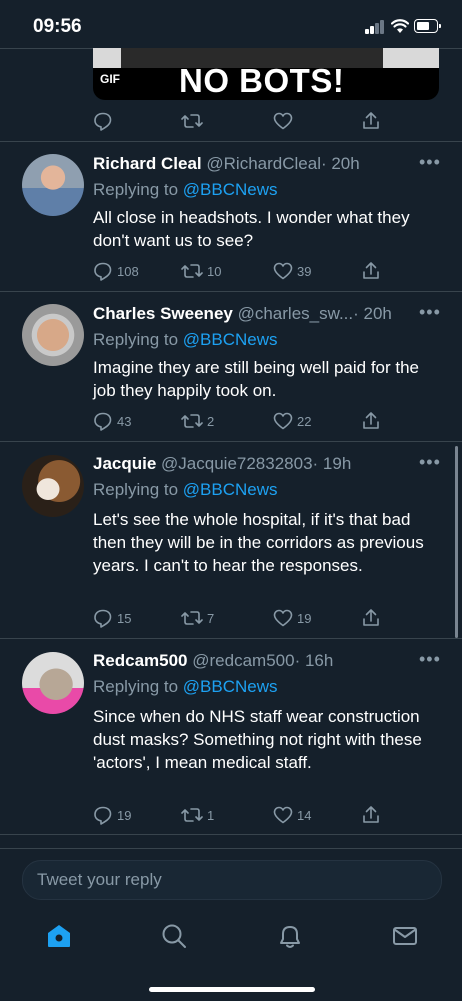 The height and width of the screenshot is (1001, 462). Describe the element at coordinates (140, 660) in the screenshot. I see `display-name: Redcam500` at that location.